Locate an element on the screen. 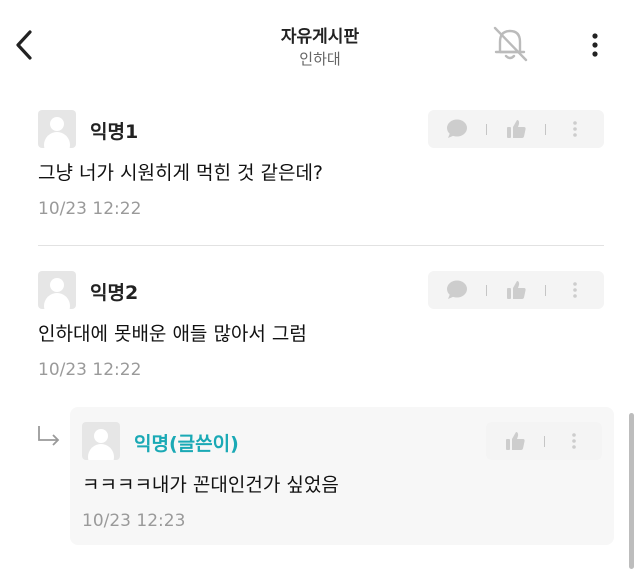 Image resolution: width=640 pixels, height=569 pixels. reply-author: 익명(글쓴이) is located at coordinates (186, 444).